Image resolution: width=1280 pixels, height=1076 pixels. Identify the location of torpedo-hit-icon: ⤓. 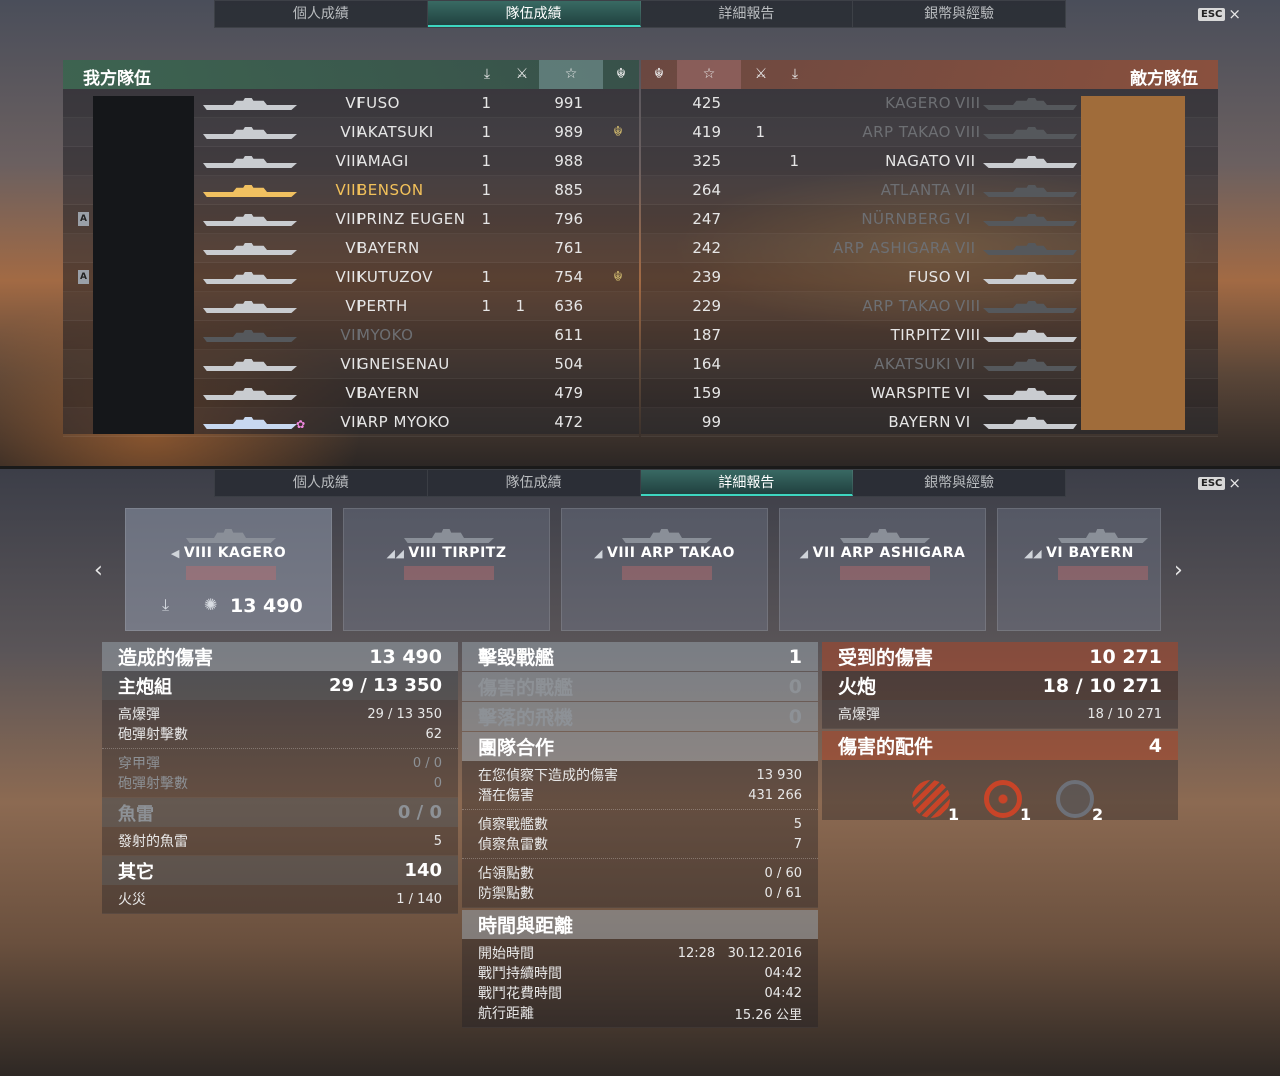
(166, 604).